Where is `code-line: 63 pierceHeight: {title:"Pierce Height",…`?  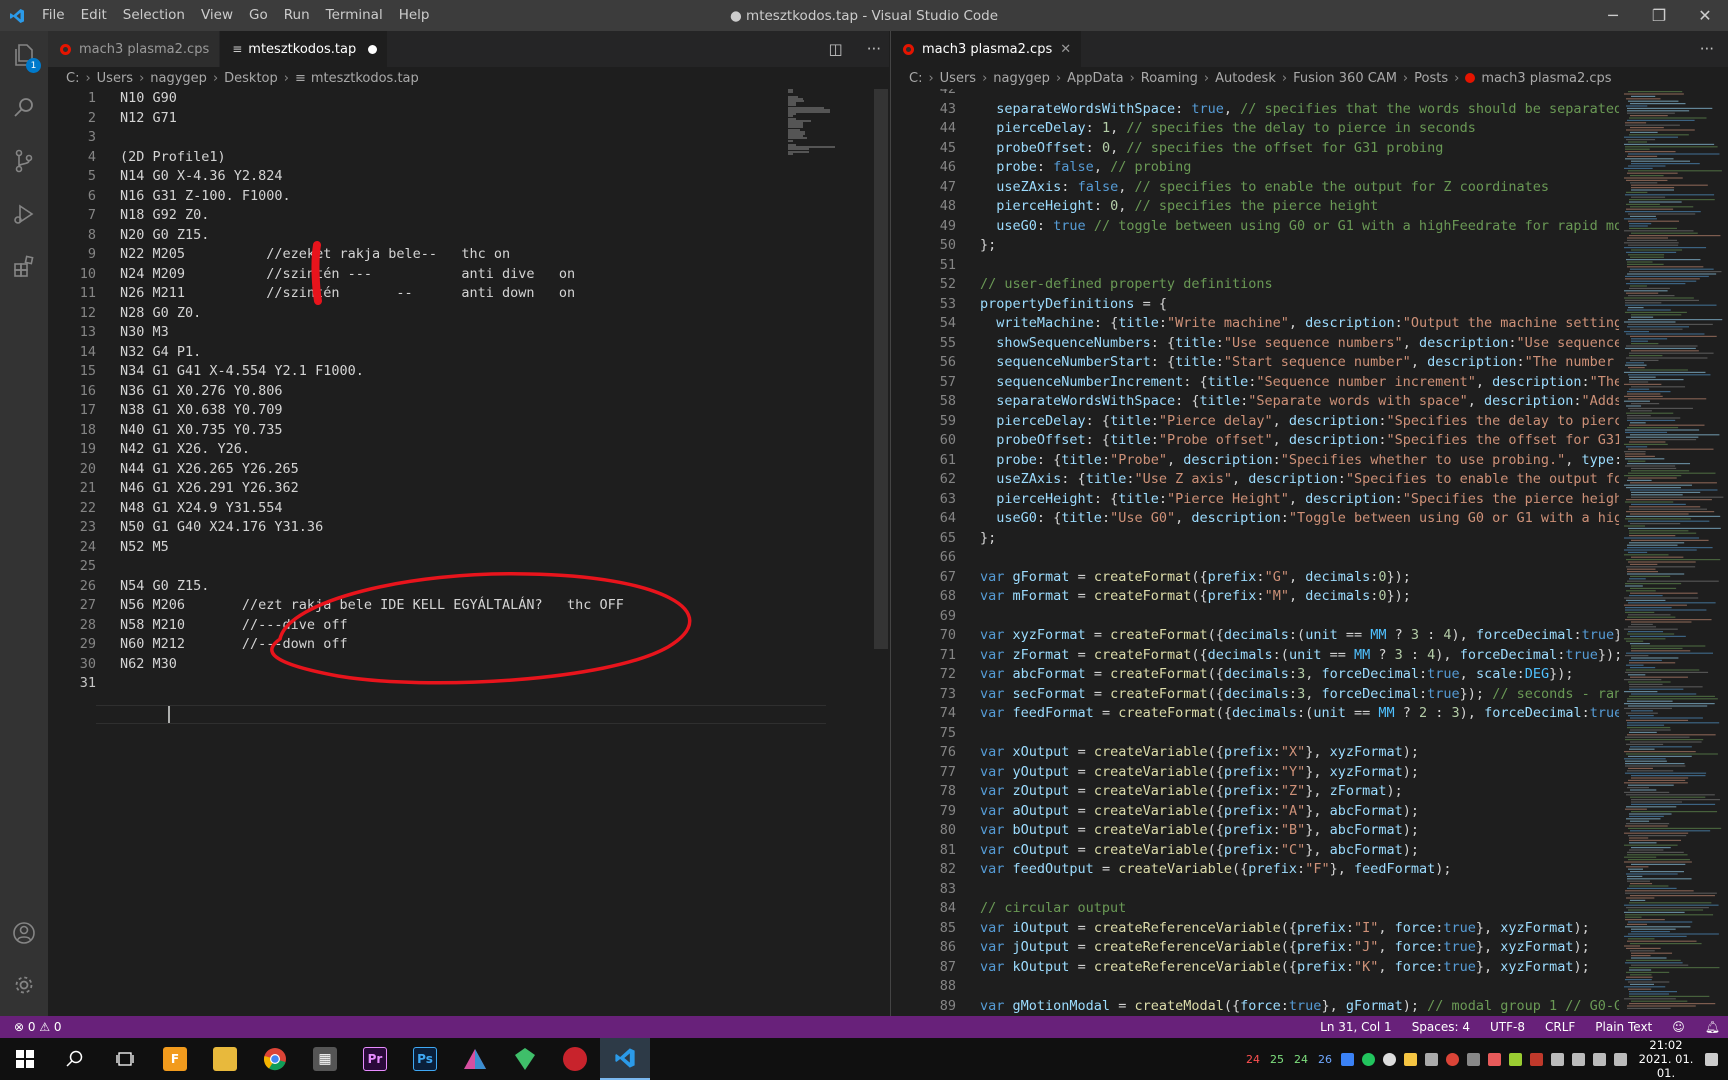 code-line: 63 pierceHeight: {title:"Pierce Height",… is located at coordinates (1255, 500).